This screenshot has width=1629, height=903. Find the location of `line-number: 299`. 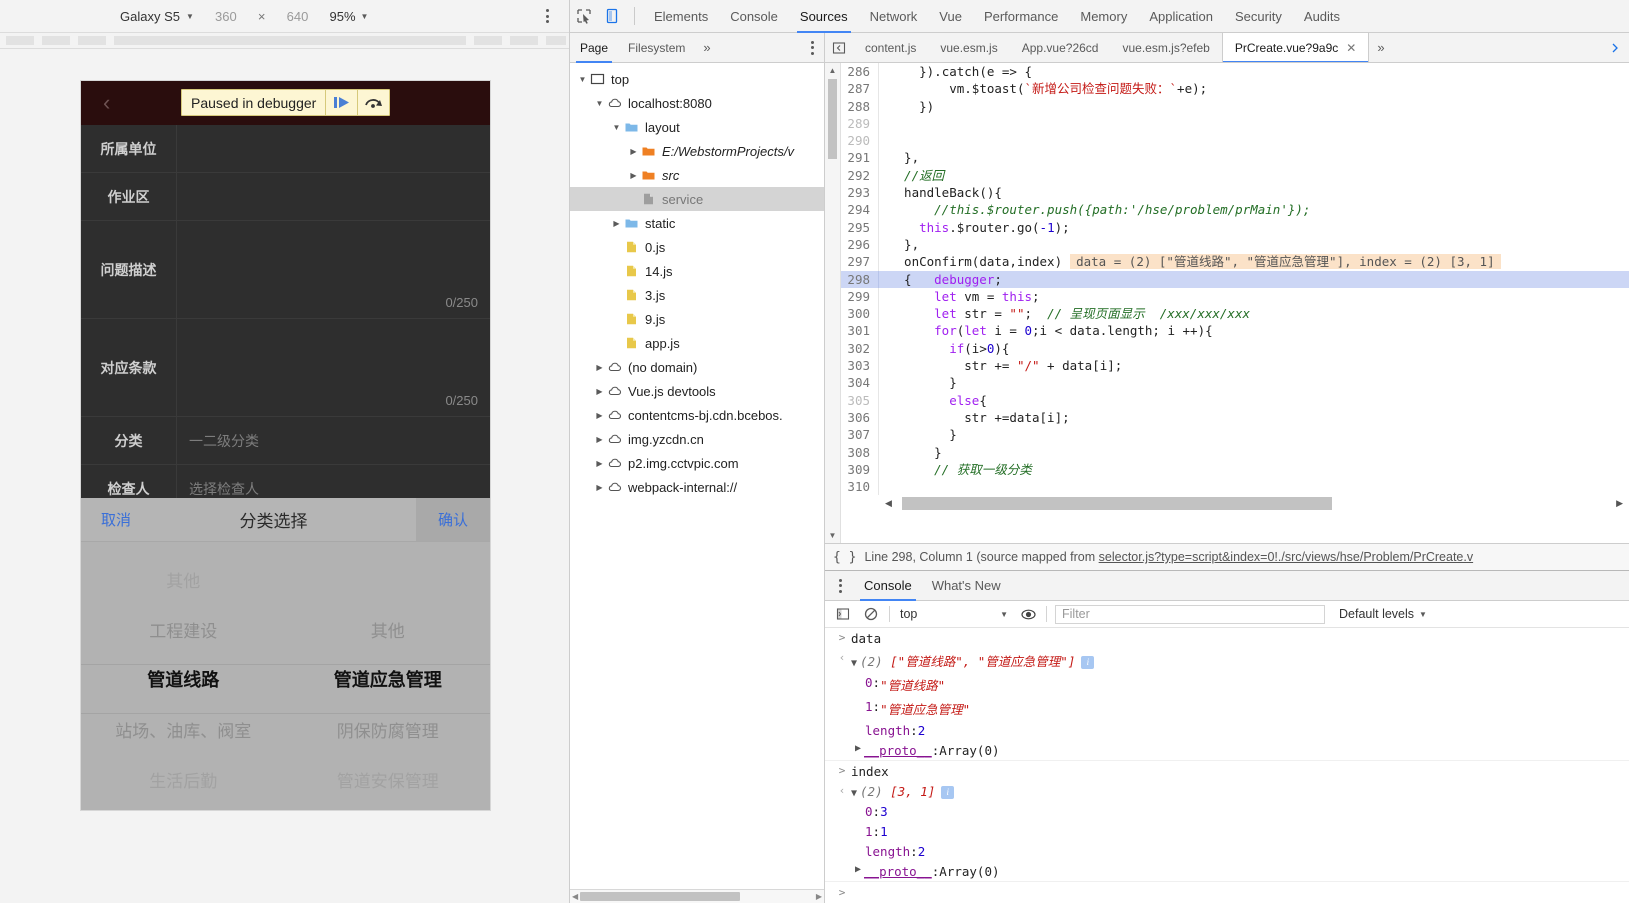

line-number: 299 is located at coordinates (860, 296).